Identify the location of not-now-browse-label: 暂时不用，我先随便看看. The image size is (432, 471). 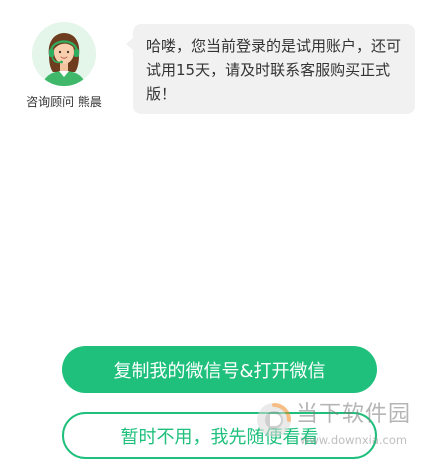
(219, 437).